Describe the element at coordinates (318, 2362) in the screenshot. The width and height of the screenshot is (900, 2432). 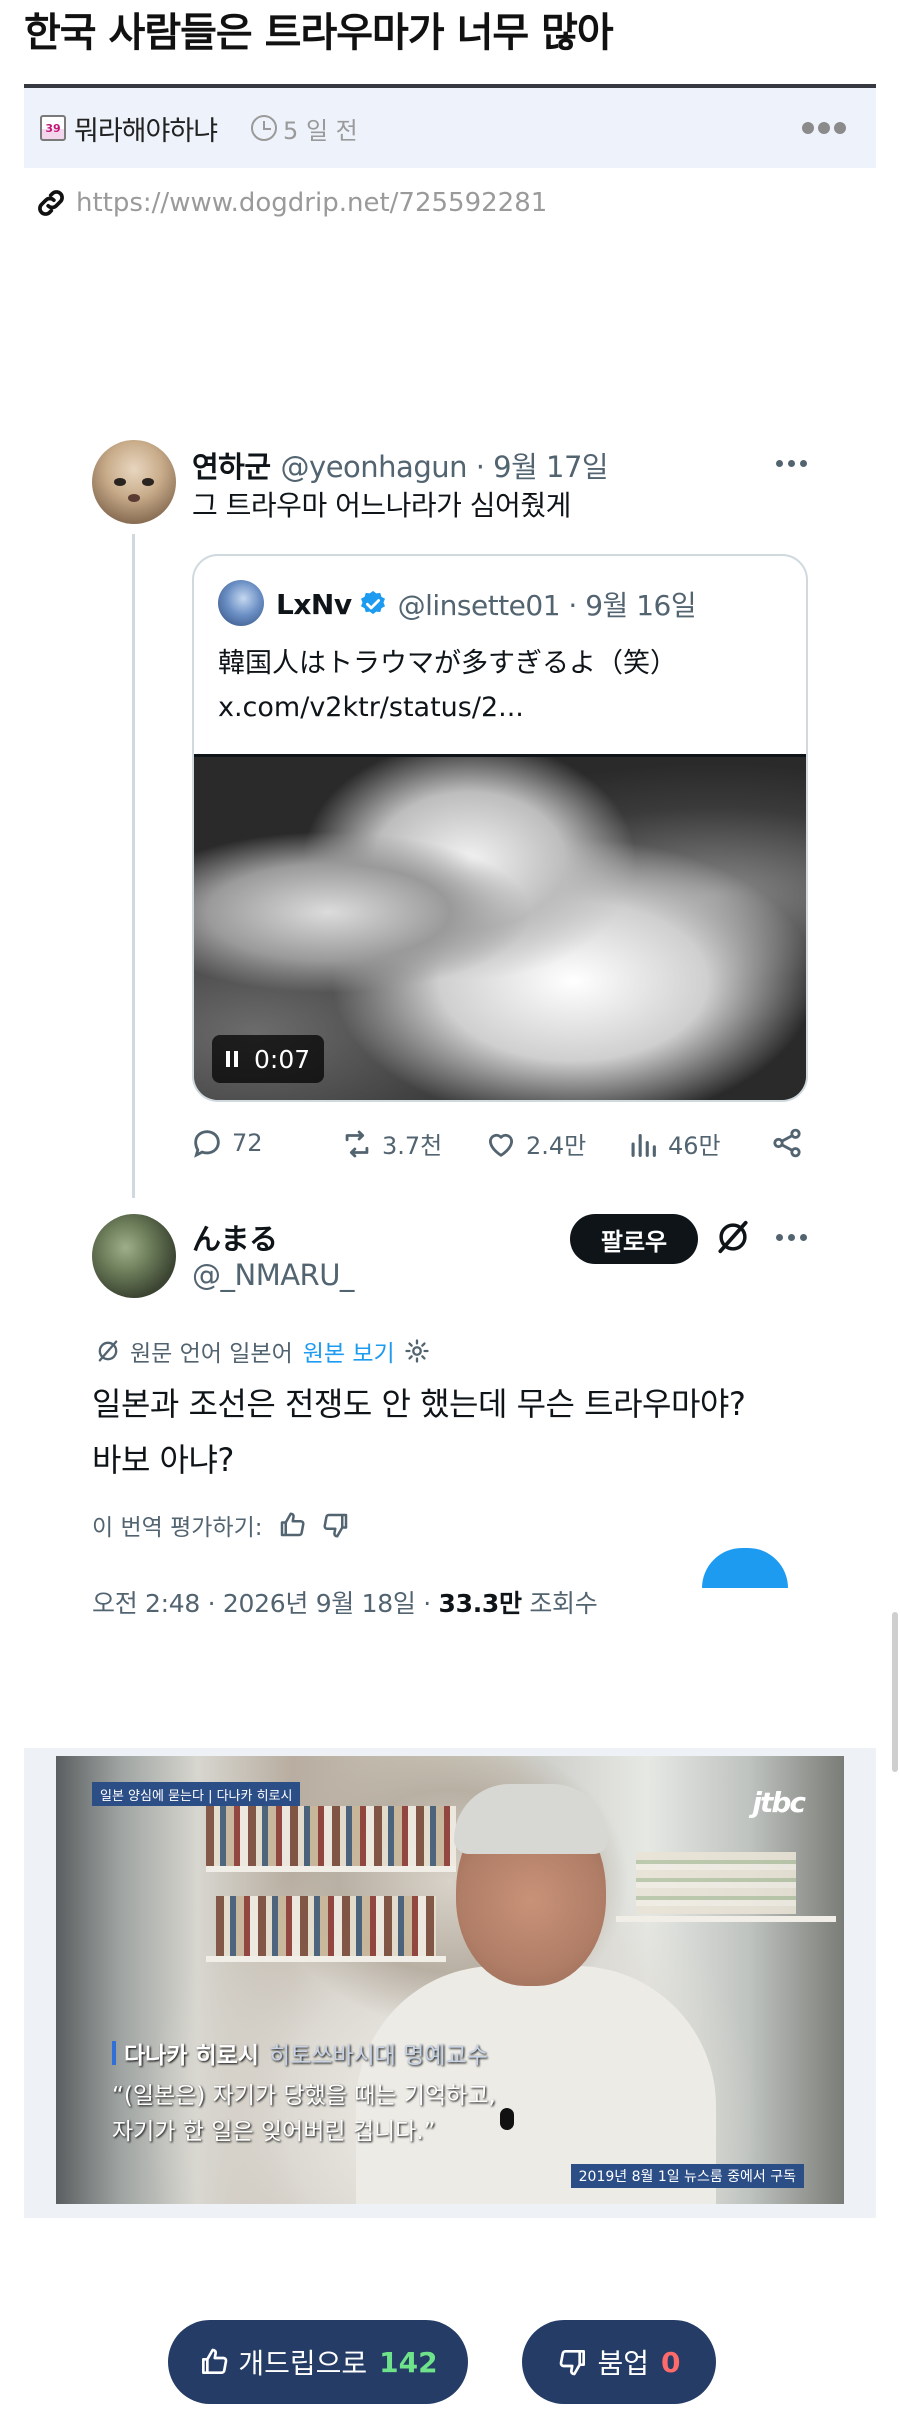
I see `upvote-button: 개드립으로 142` at that location.